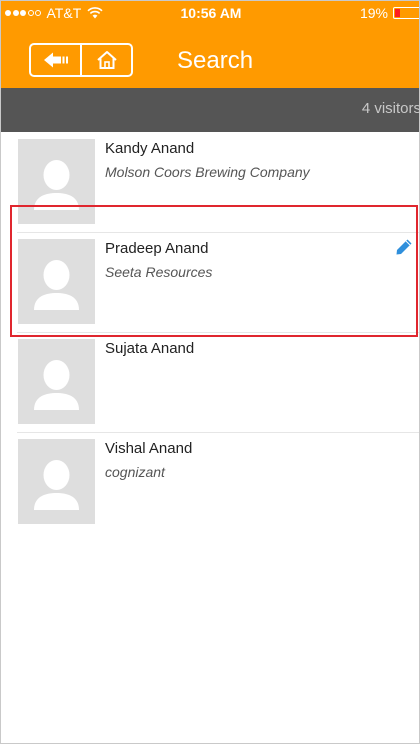 Image resolution: width=420 pixels, height=744 pixels. Describe the element at coordinates (210, 482) in the screenshot. I see `visitor-row: Vishal Anand cognizant` at that location.